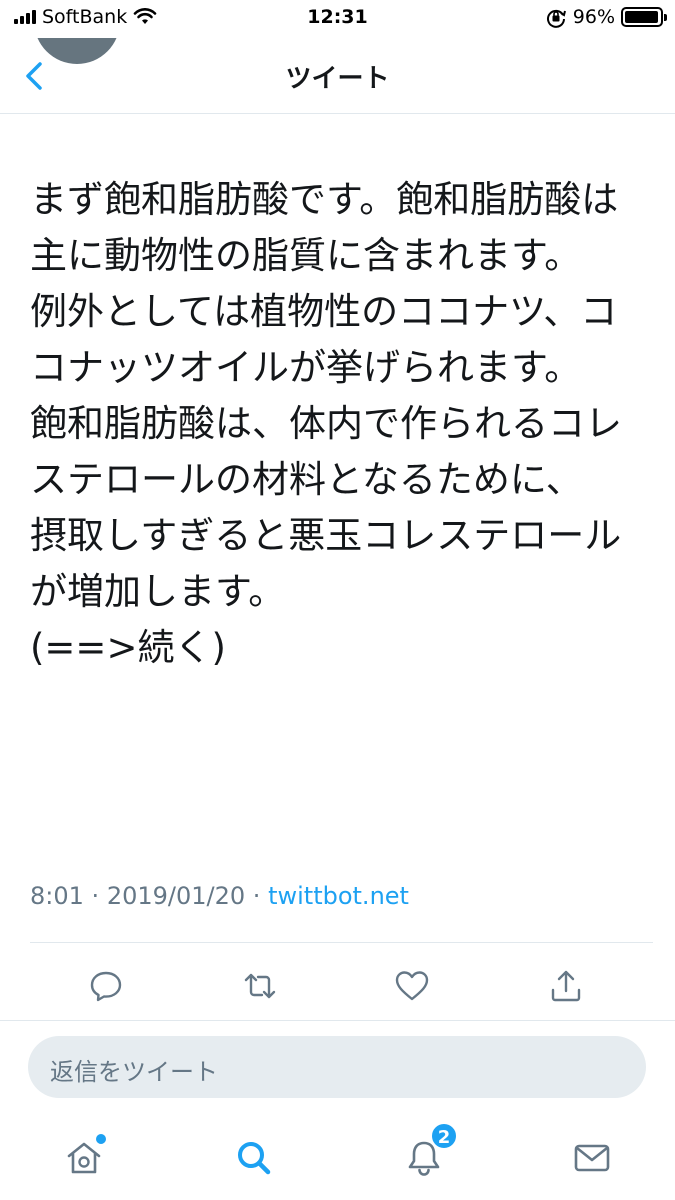 This screenshot has height=1200, width=675. I want to click on tab-search, so click(254, 1158).